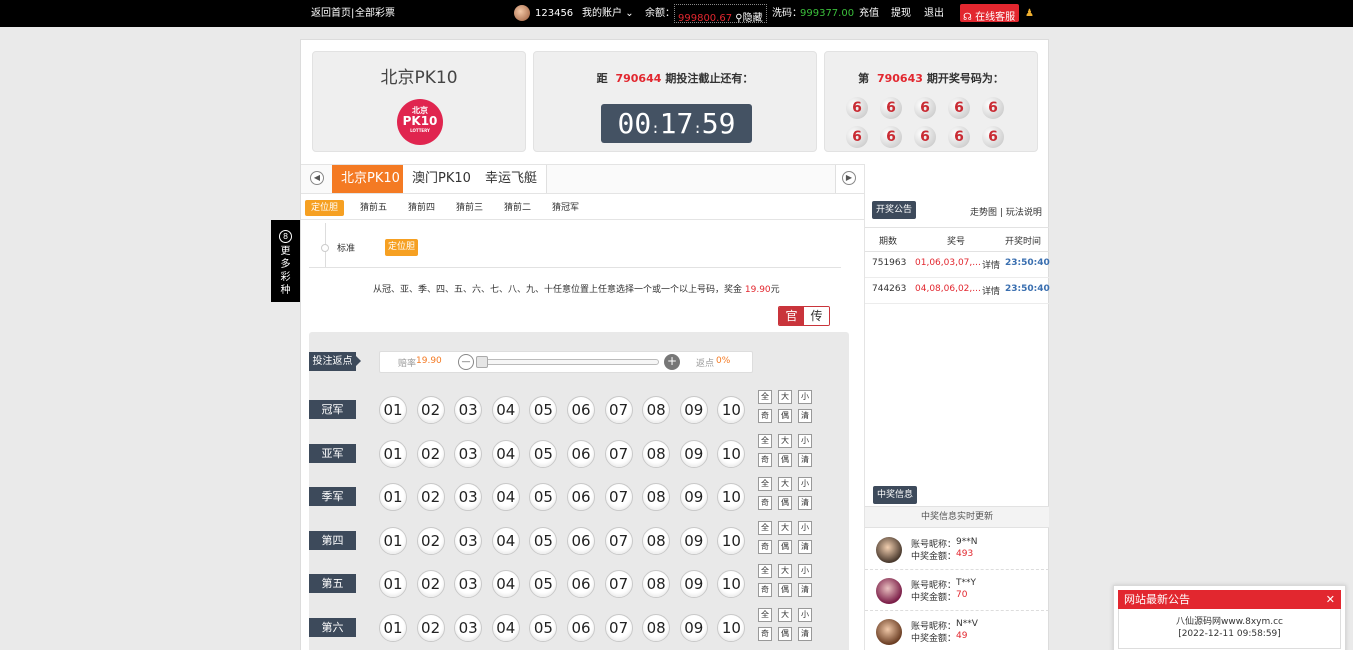 Image resolution: width=1353 pixels, height=650 pixels. What do you see at coordinates (402, 247) in the screenshot?
I see `mode-option-button: 定位胆` at bounding box center [402, 247].